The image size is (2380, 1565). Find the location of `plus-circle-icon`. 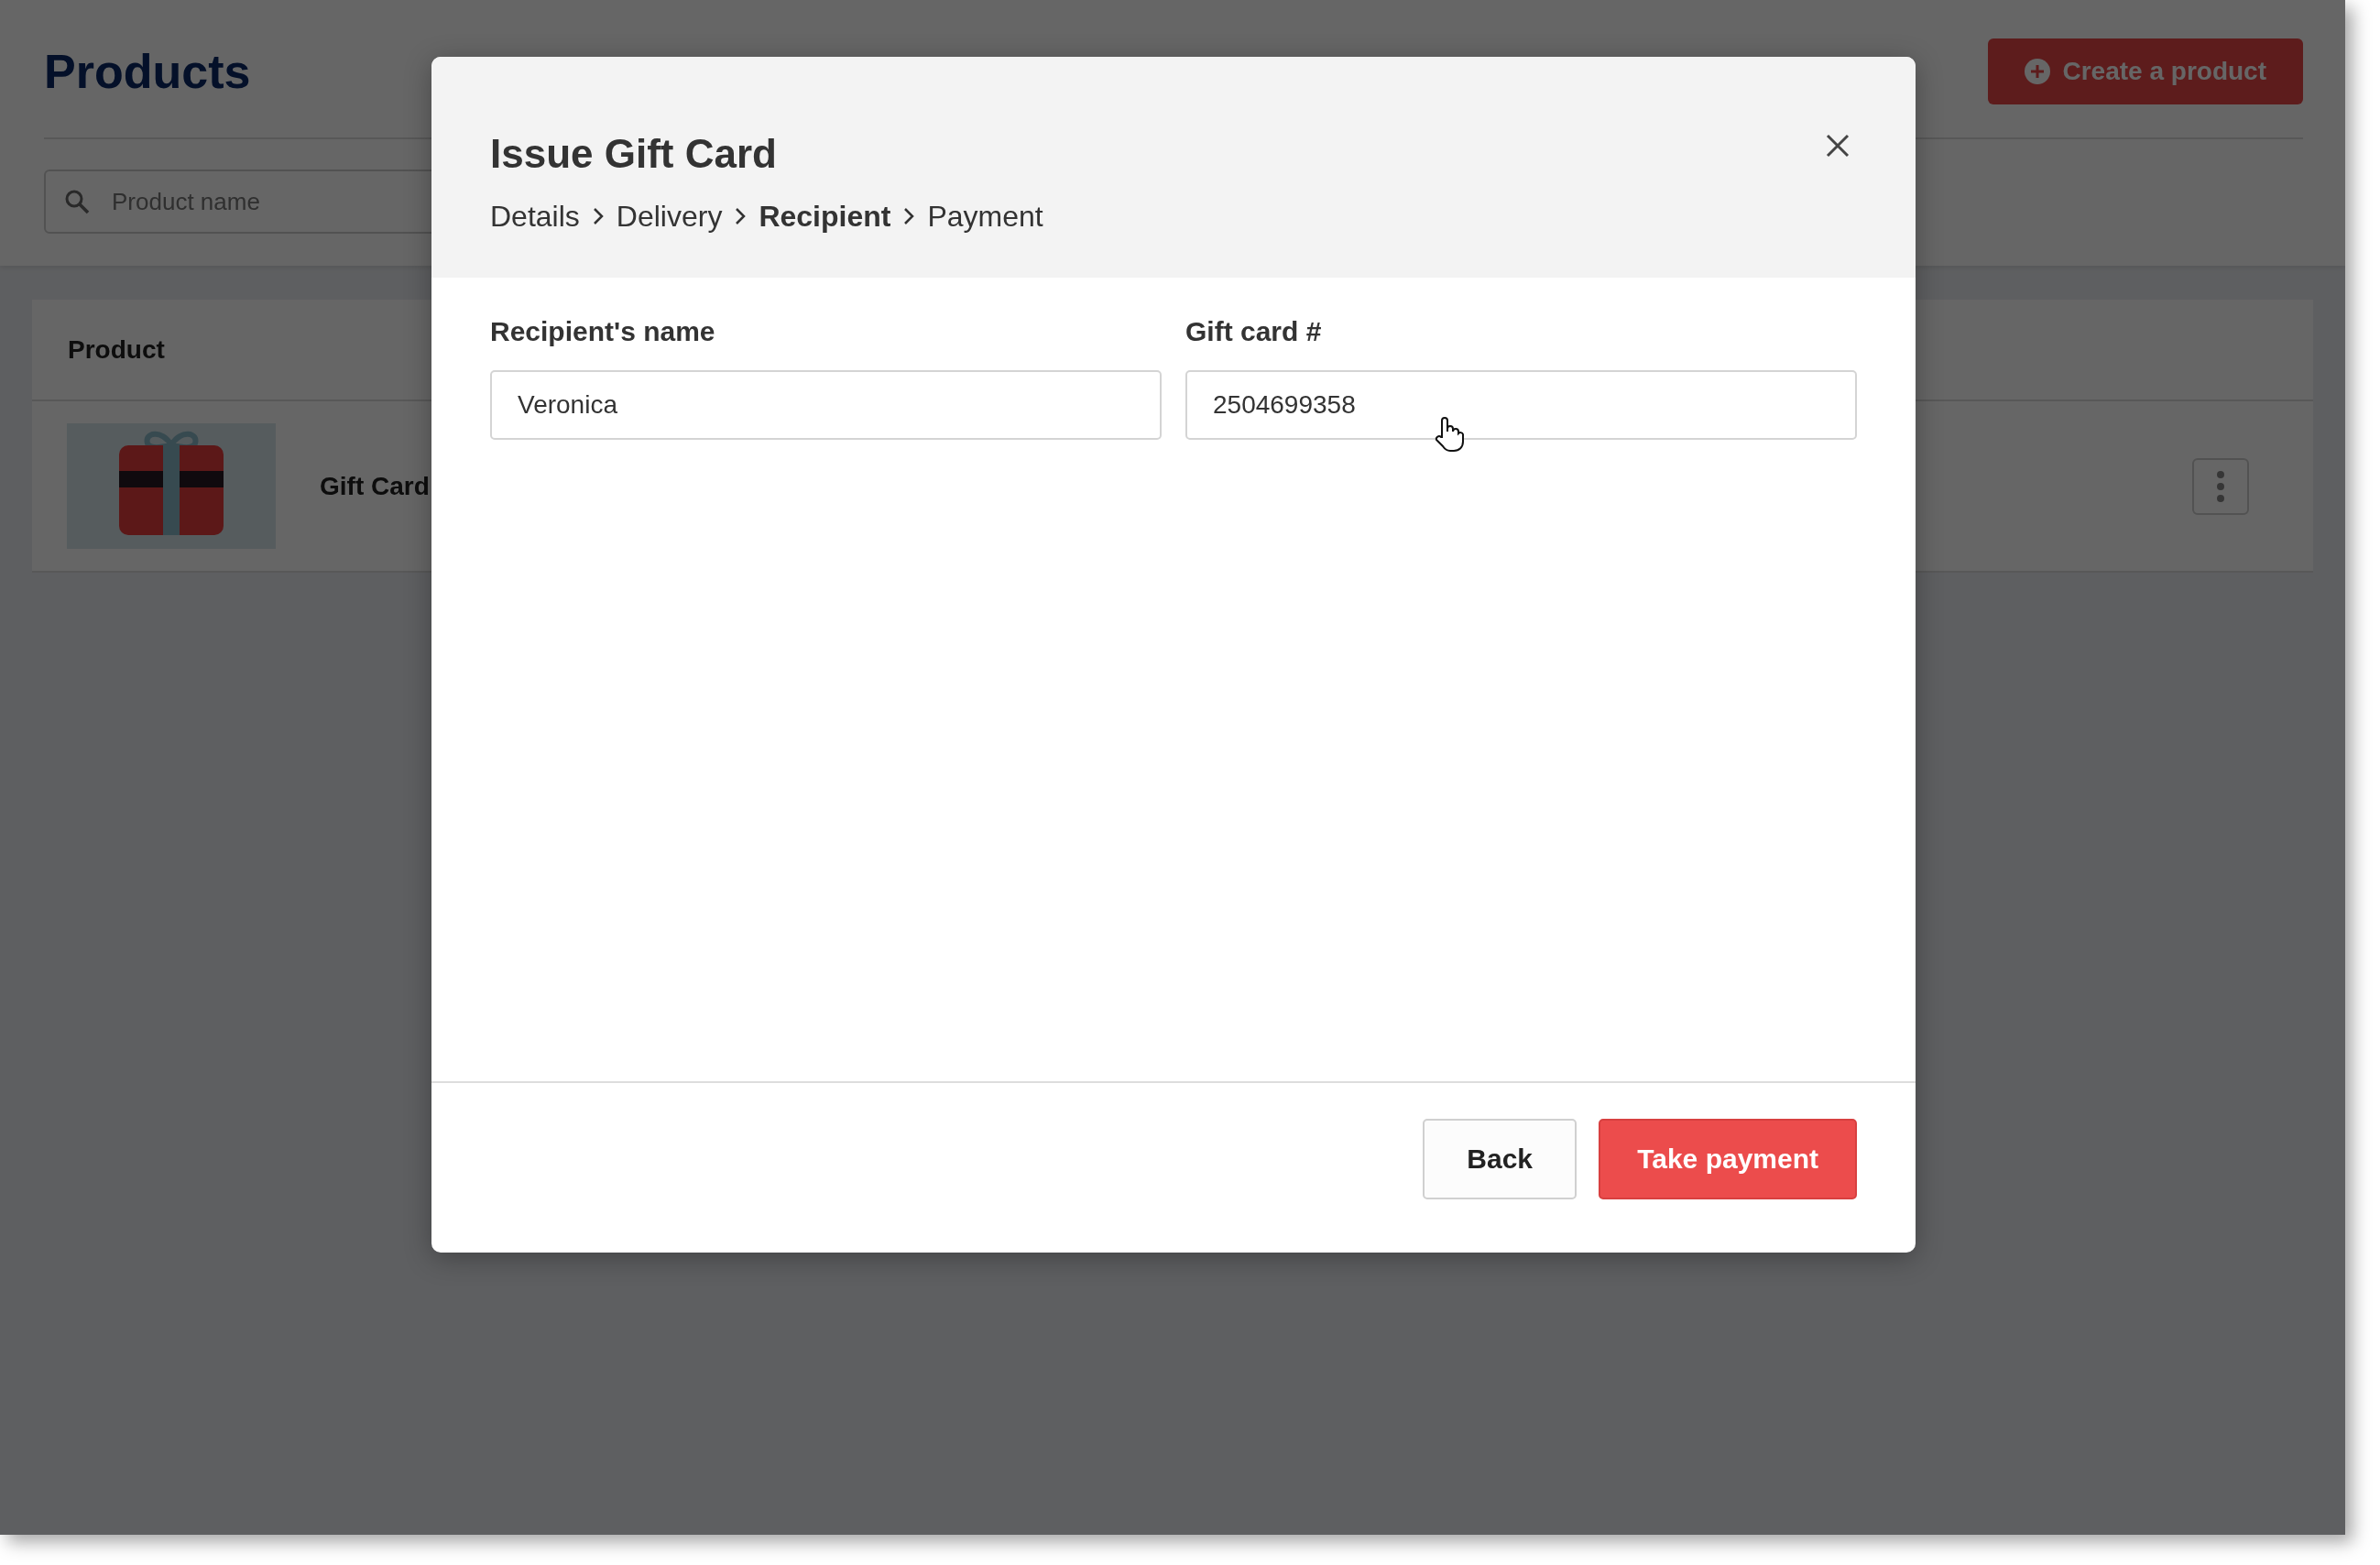

plus-circle-icon is located at coordinates (2037, 71).